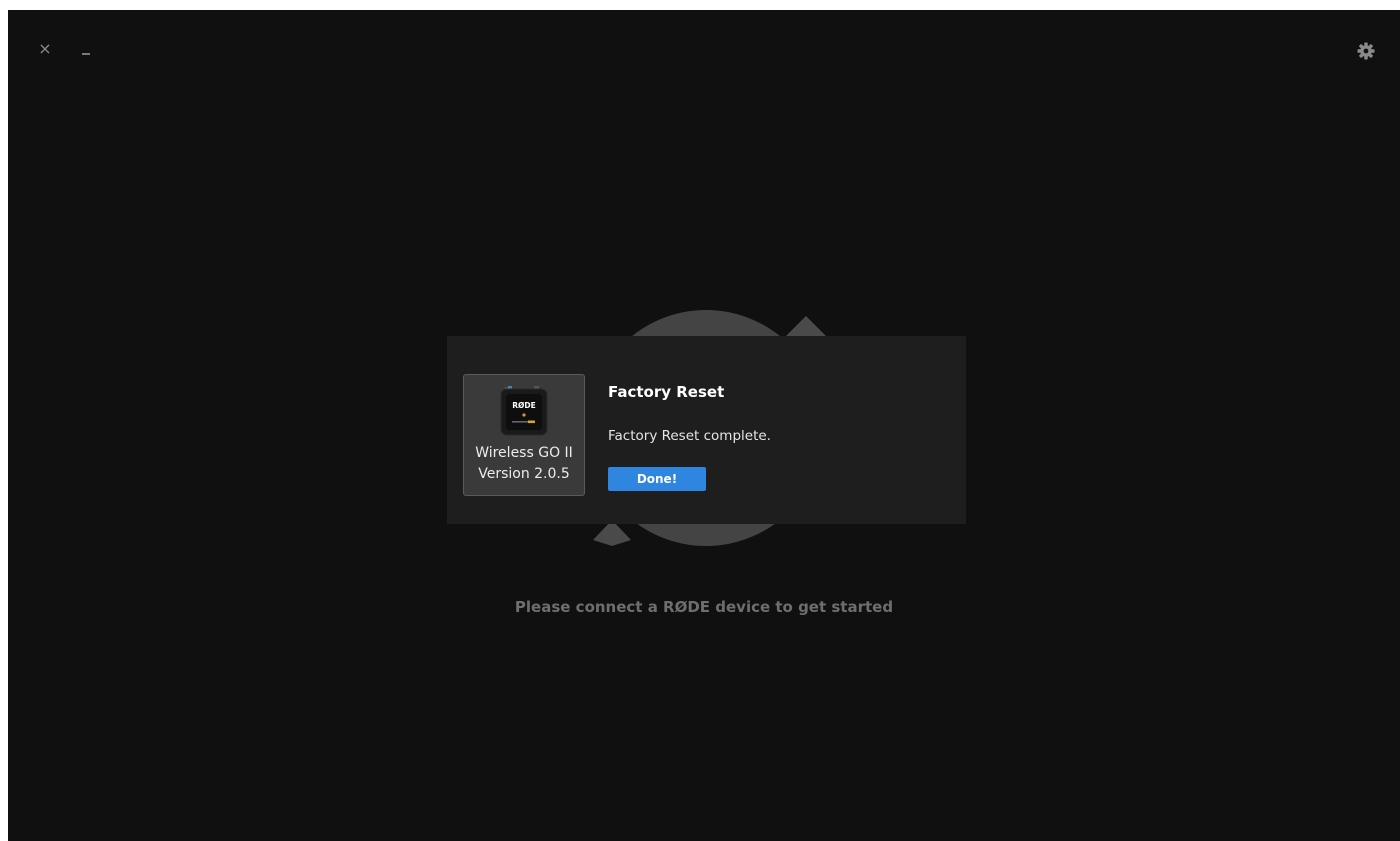 Image resolution: width=1400 pixels, height=841 pixels. What do you see at coordinates (689, 436) in the screenshot?
I see `dialog-message: Factory Reset complete.` at bounding box center [689, 436].